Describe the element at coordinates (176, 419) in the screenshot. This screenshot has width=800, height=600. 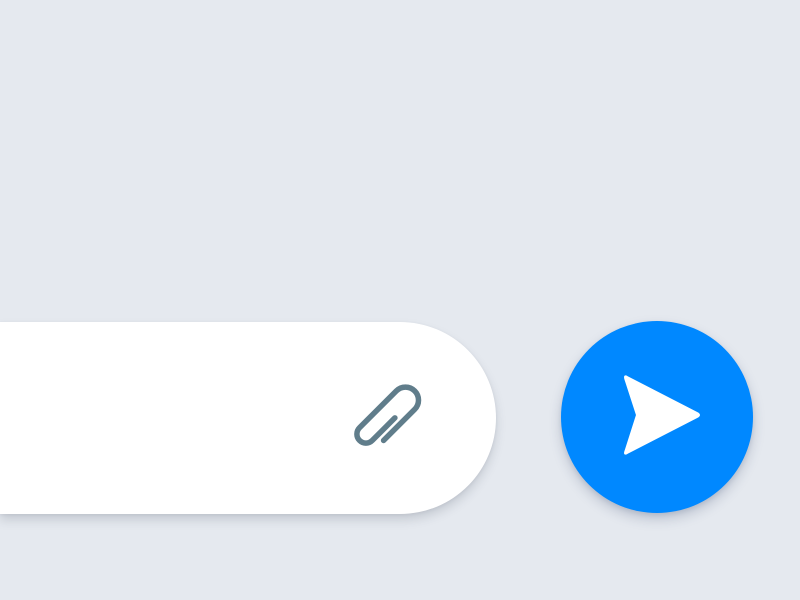
I see `message-input` at that location.